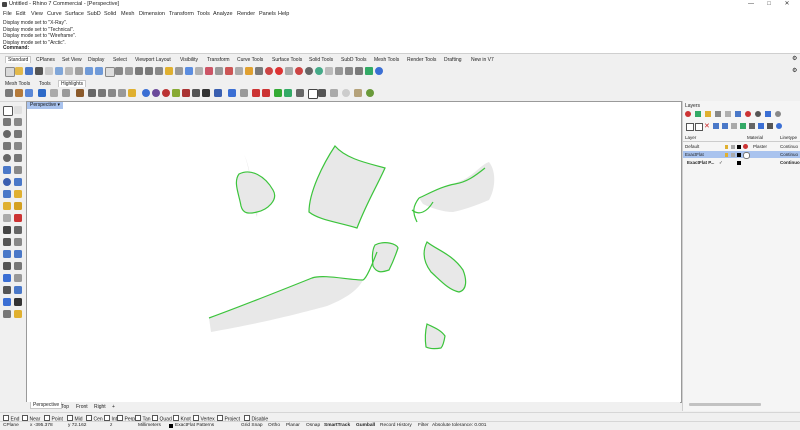  I want to click on header-layer: Layer, so click(690, 137).